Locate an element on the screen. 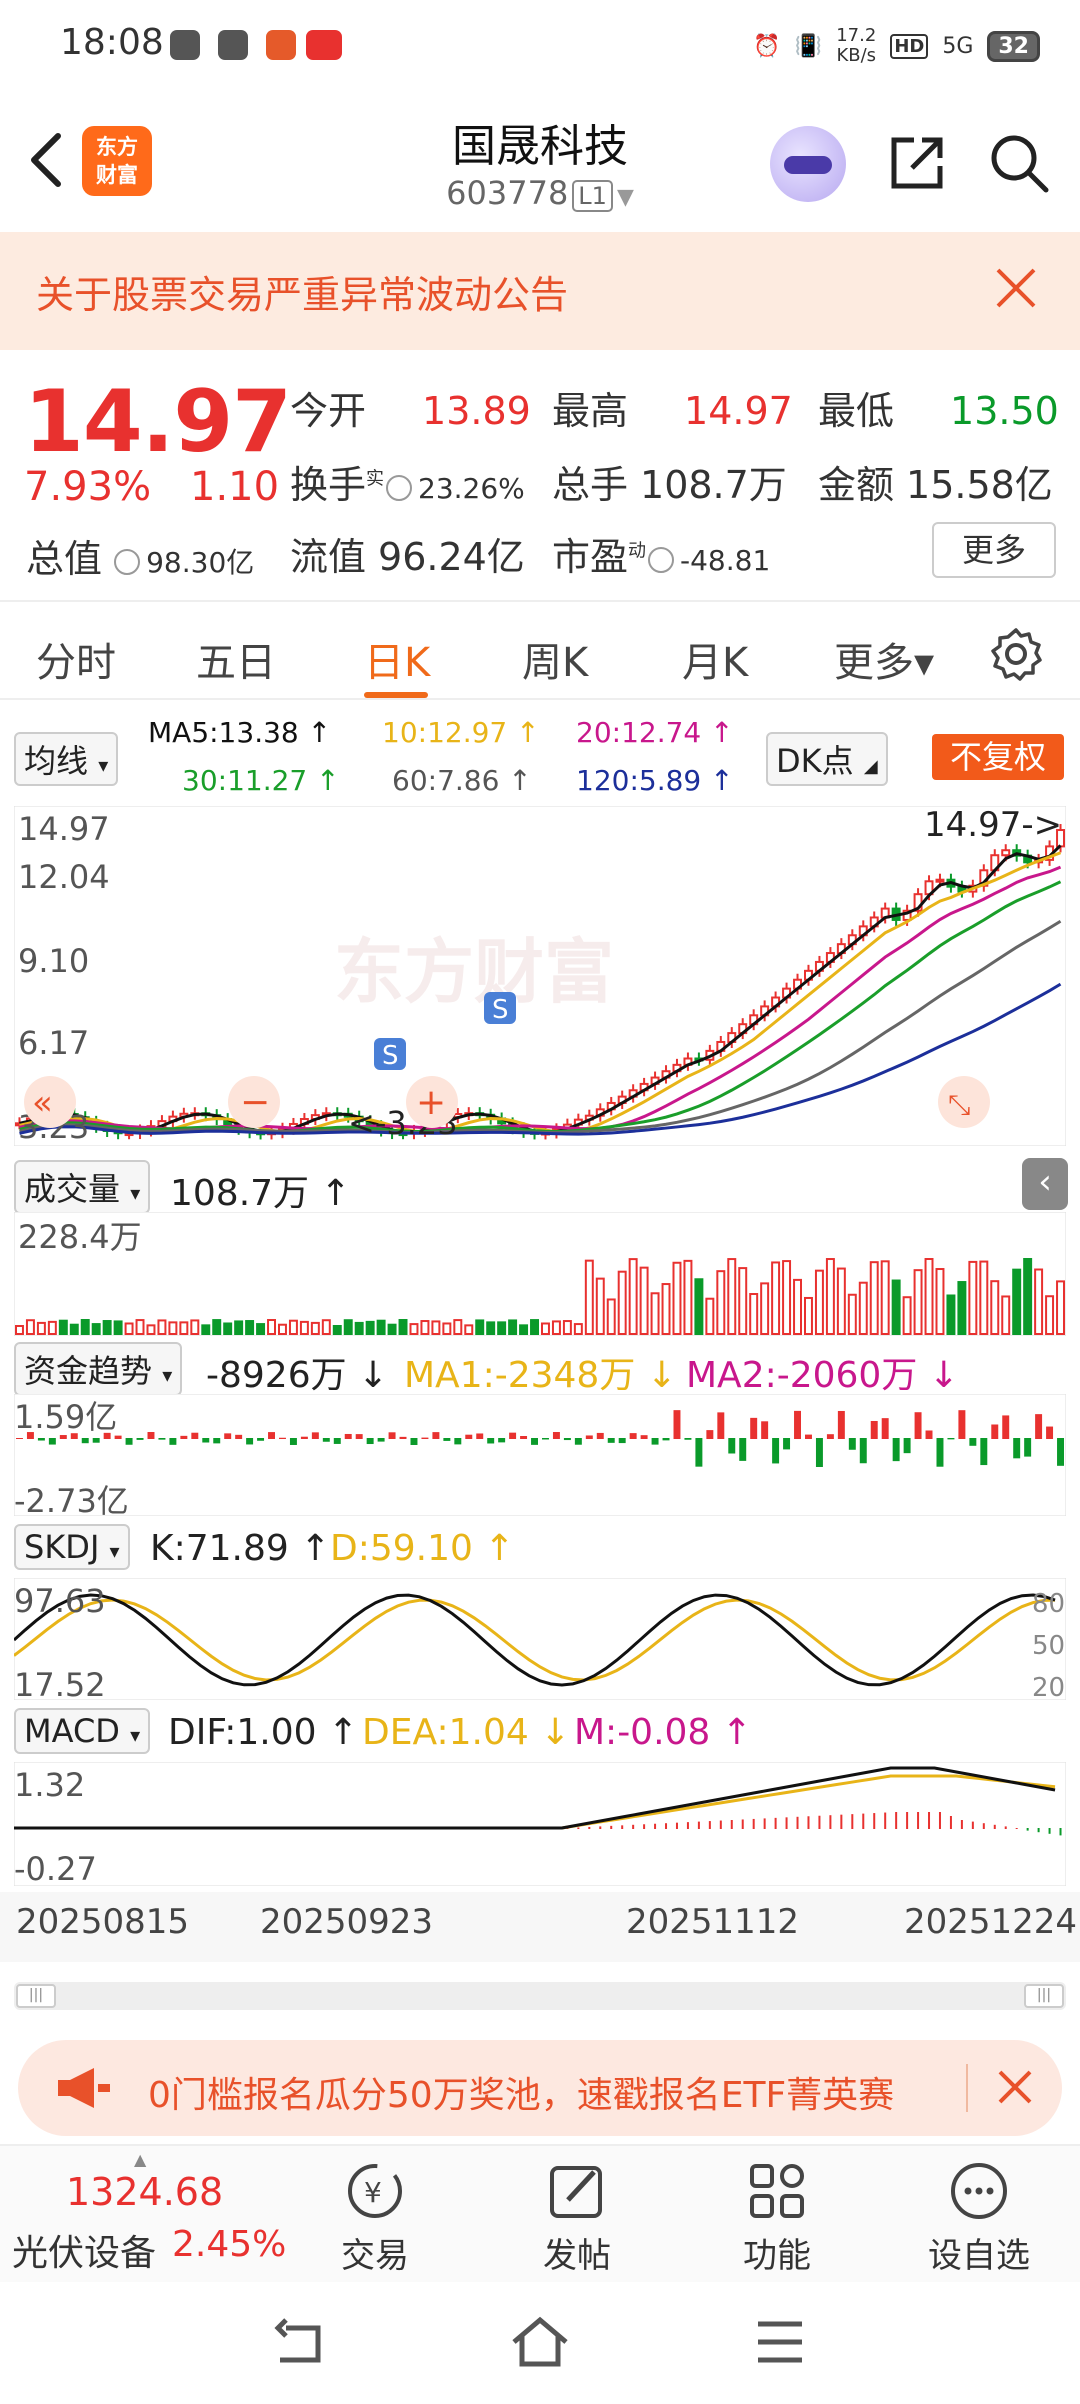 The image size is (1080, 2404). svg-text: S is located at coordinates (390, 1056).